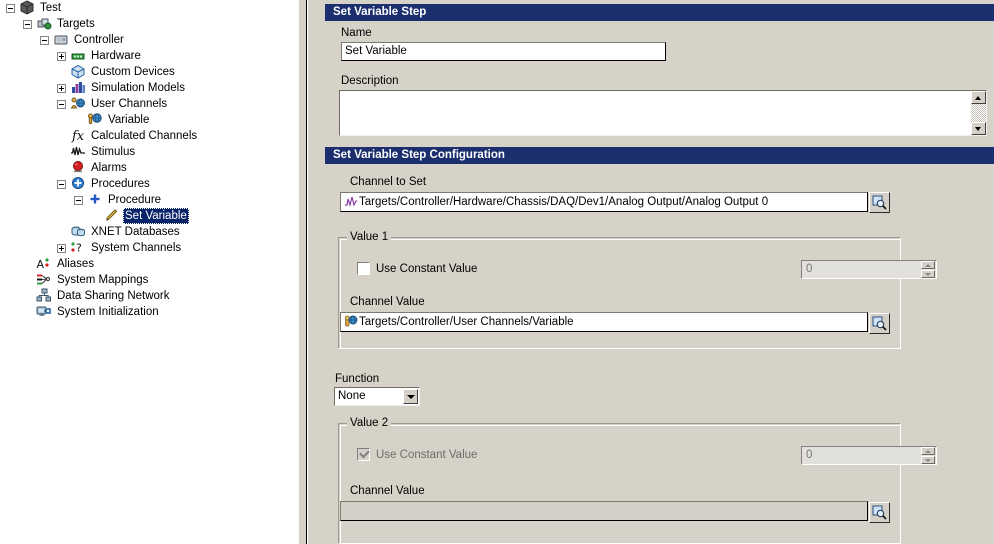 The image size is (994, 544). What do you see at coordinates (41, 264) in the screenshot?
I see `svg-text: A` at bounding box center [41, 264].